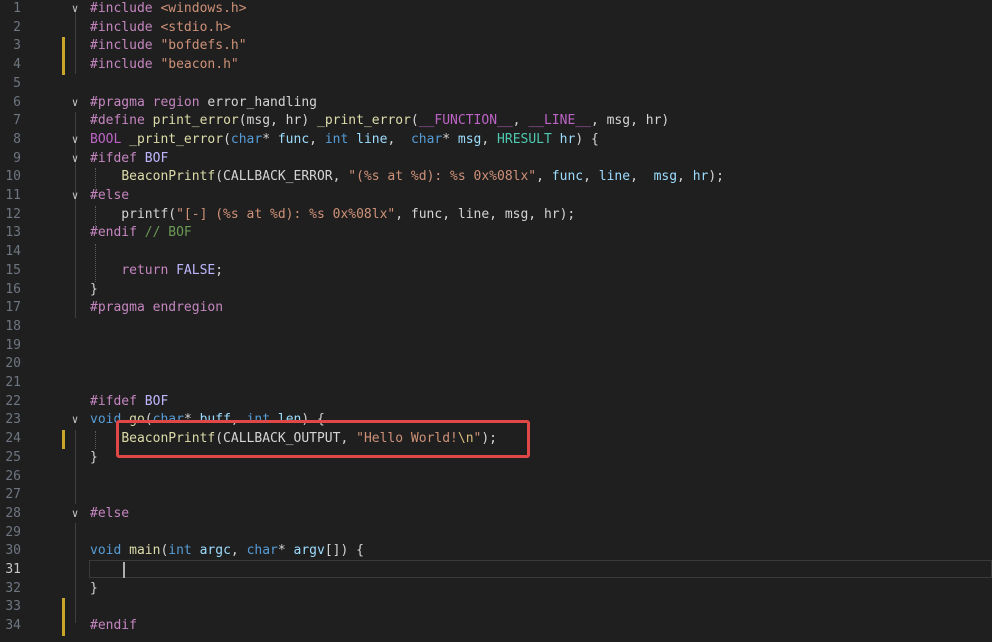 The image size is (992, 642). What do you see at coordinates (13, 382) in the screenshot?
I see `line-number: 21` at bounding box center [13, 382].